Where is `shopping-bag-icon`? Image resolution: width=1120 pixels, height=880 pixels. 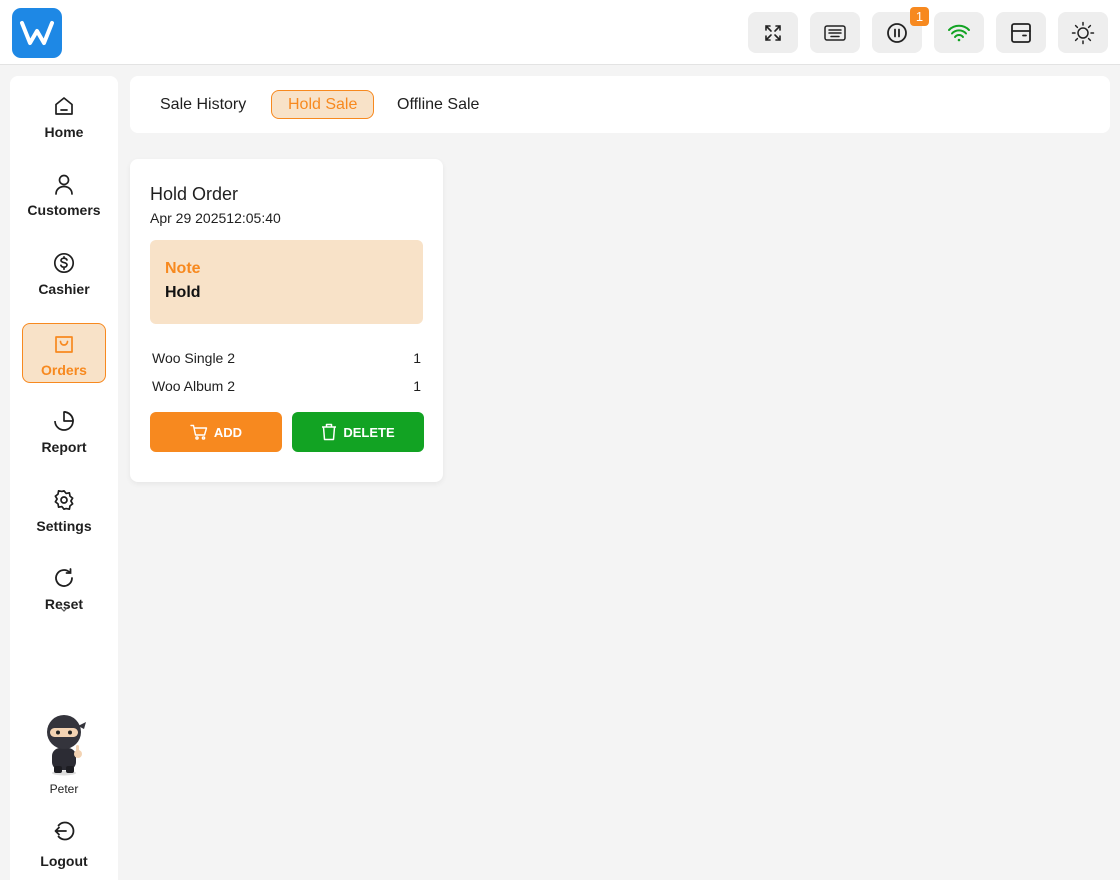
shopping-bag-icon is located at coordinates (64, 344).